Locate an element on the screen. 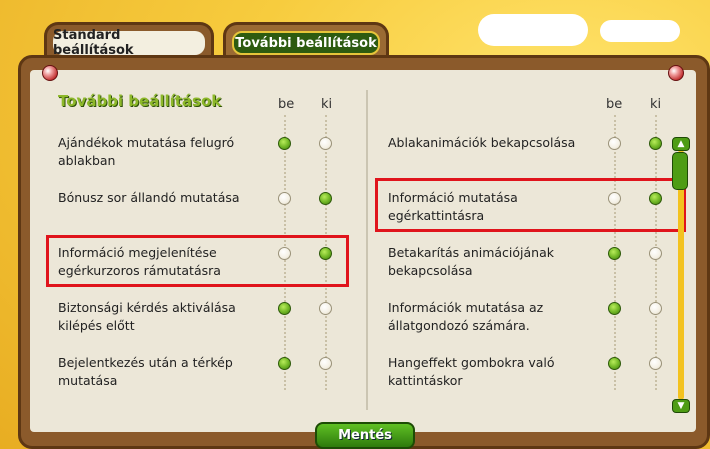  scrollbar-thumb is located at coordinates (680, 171).